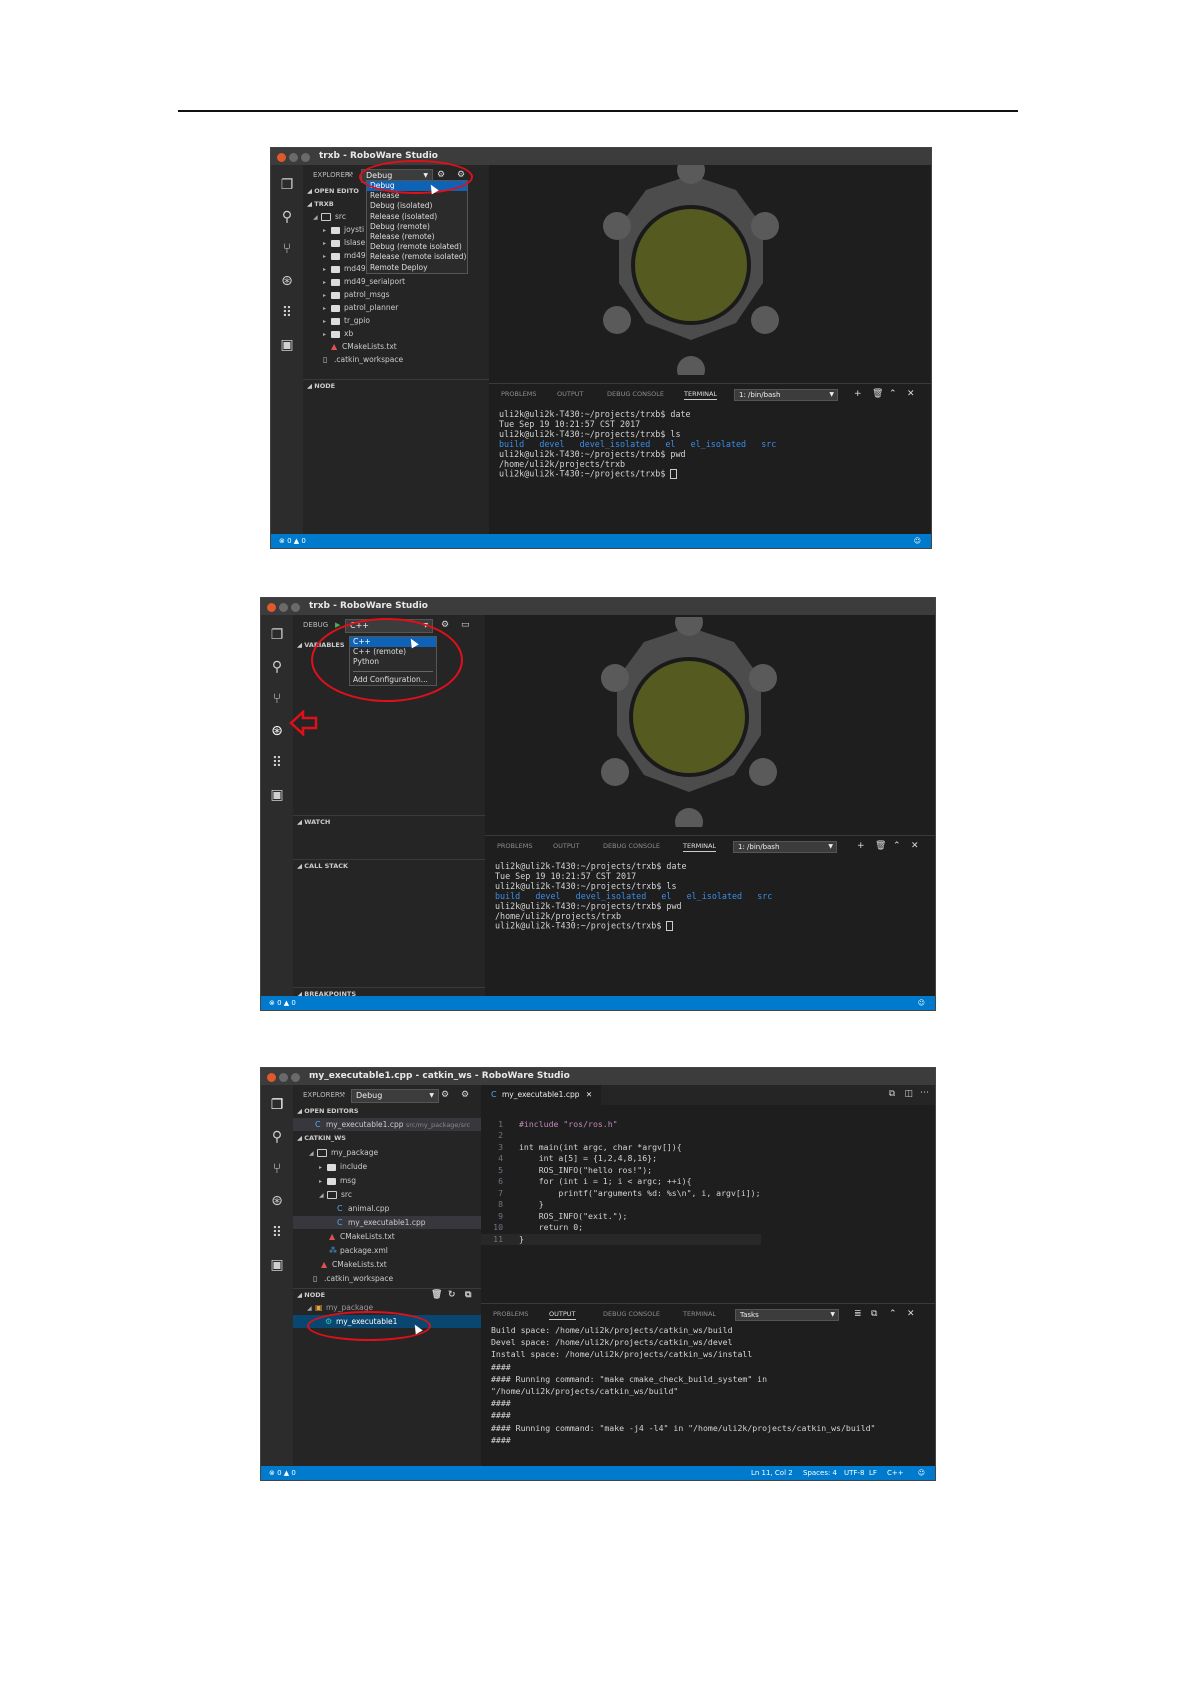  Describe the element at coordinates (337, 1180) in the screenshot. I see `tree-msg-folder: ▸ msg` at that location.